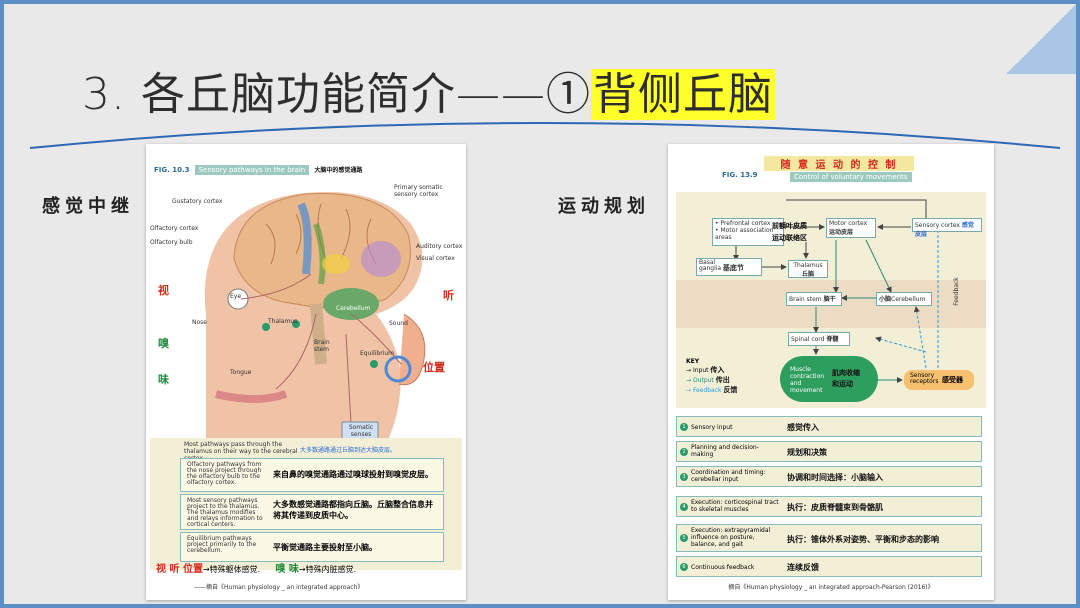  What do you see at coordinates (322, 346) in the screenshot?
I see `label-brain-stem: Brain stem` at bounding box center [322, 346].